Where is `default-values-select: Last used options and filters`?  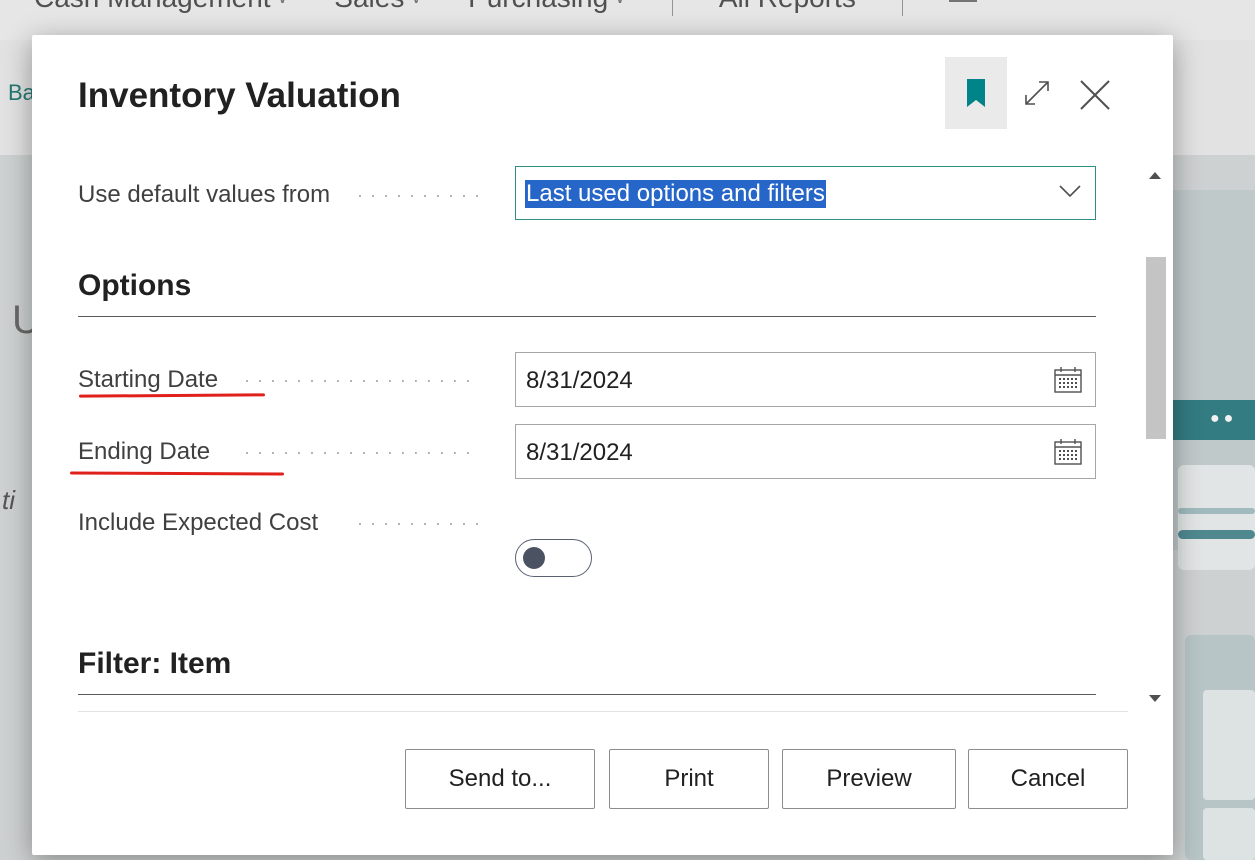
default-values-select: Last used options and filters is located at coordinates (805, 193).